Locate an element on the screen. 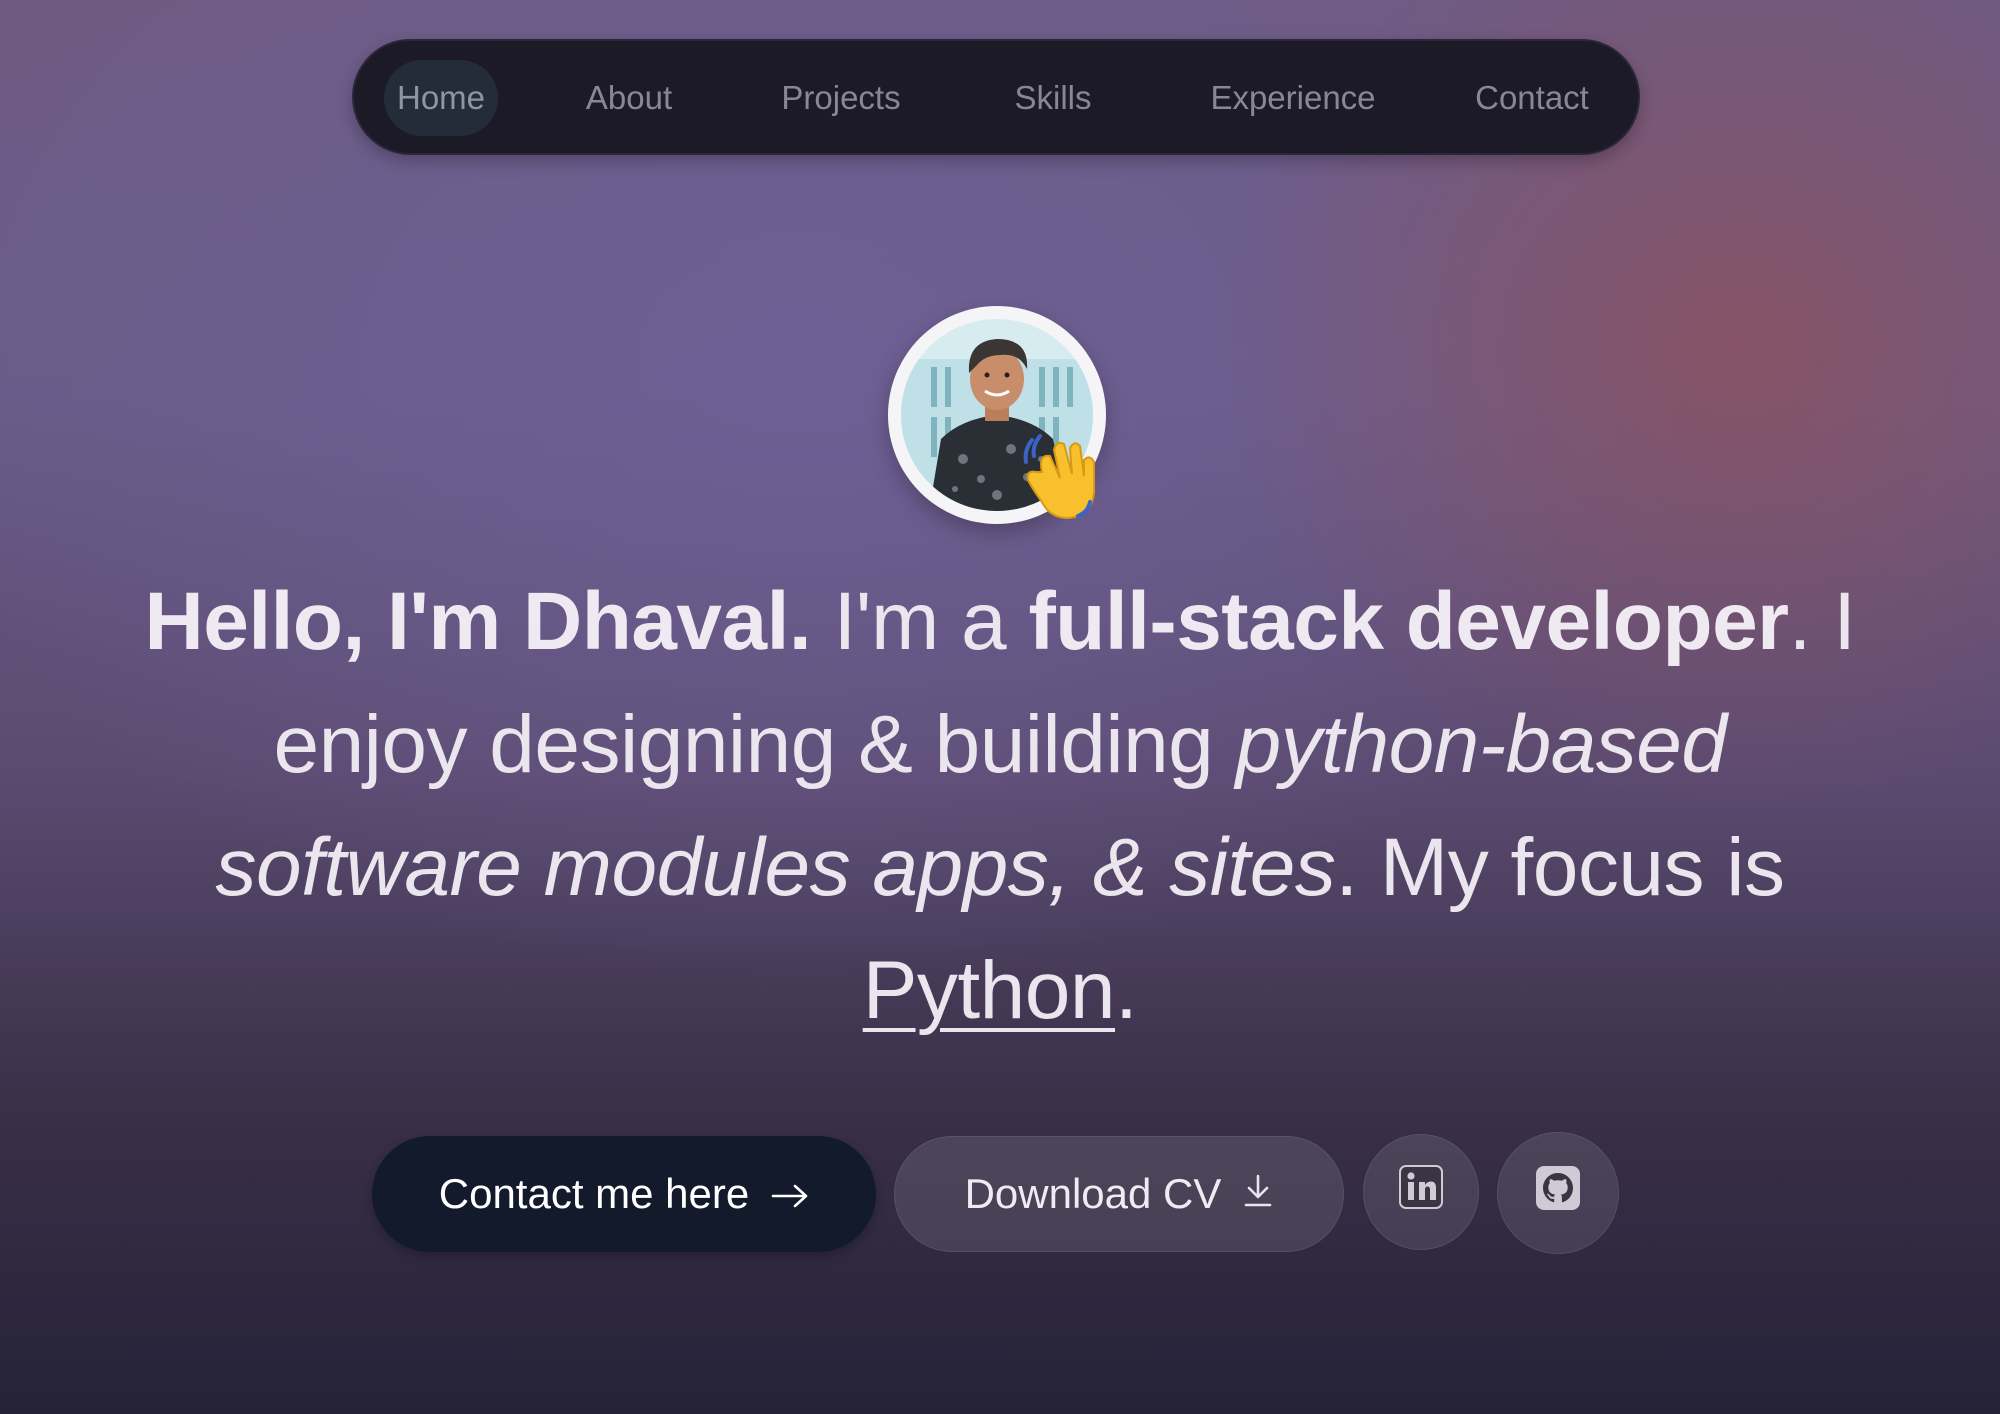 The width and height of the screenshot is (2000, 1414). linkedin-icon is located at coordinates (1421, 1192).